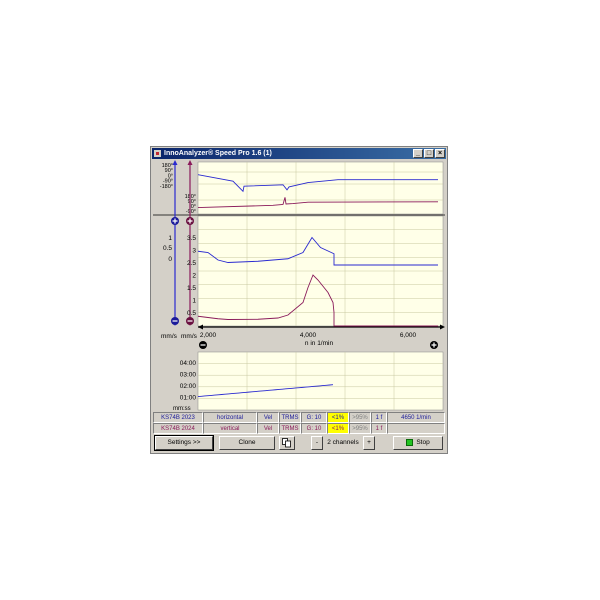 The image size is (600, 600). I want to click on button-bar: Settings >> Clone - 2 channels + Stop, so click(299, 443).